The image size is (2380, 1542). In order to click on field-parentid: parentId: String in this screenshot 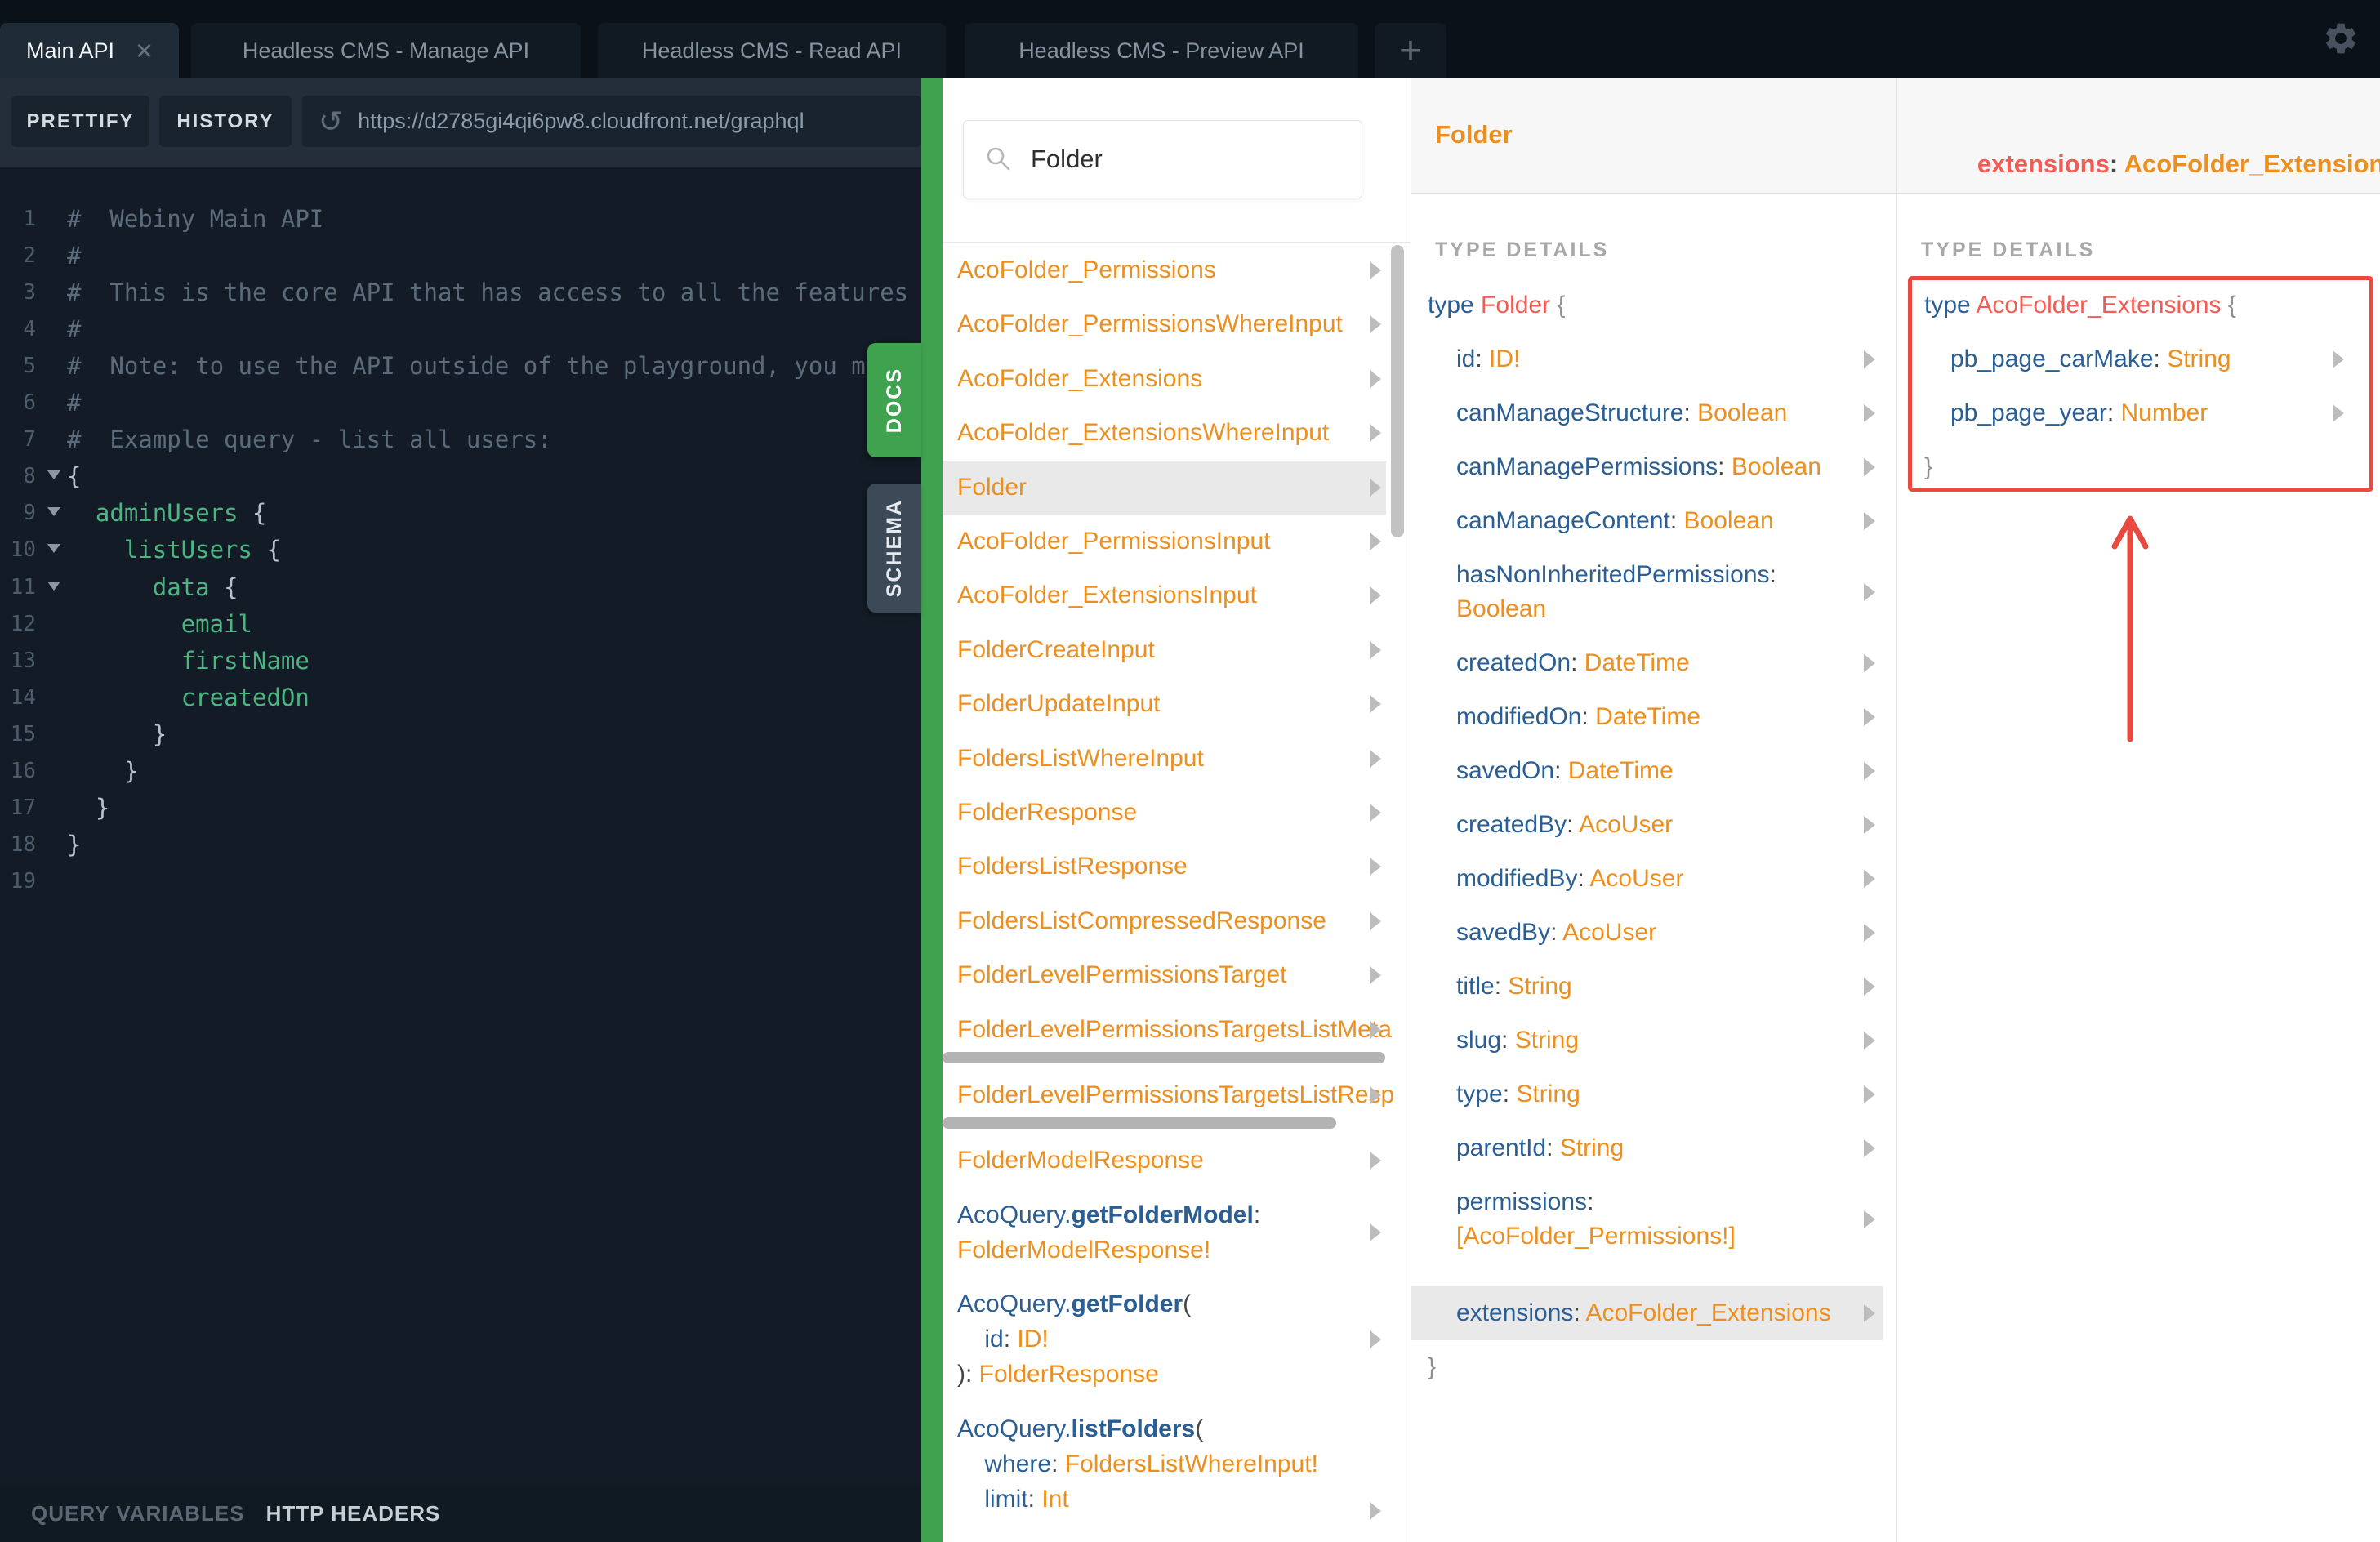, I will do `click(1540, 1148)`.